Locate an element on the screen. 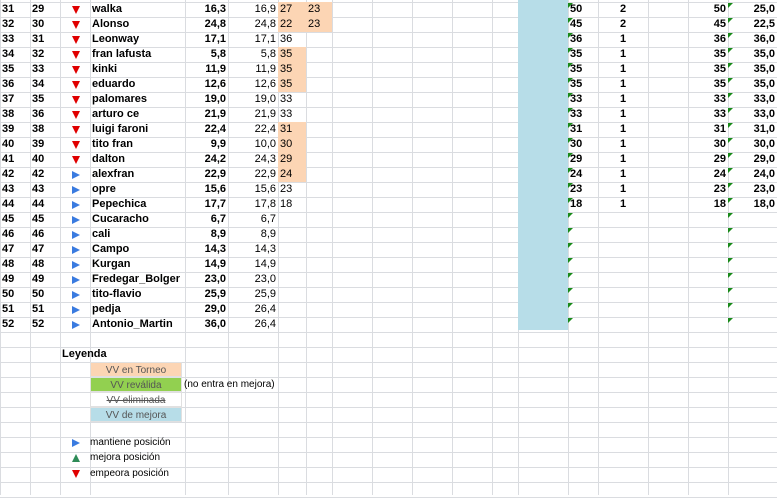  player-name: opre is located at coordinates (137, 189).